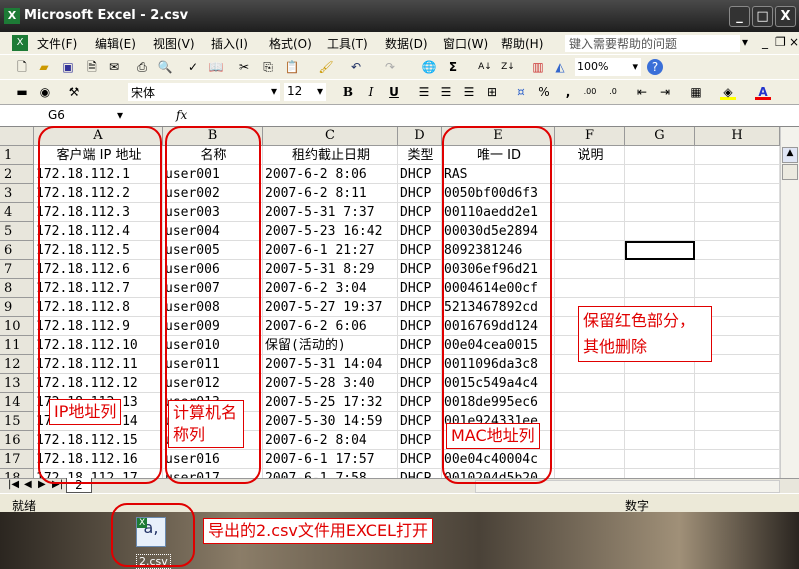 The width and height of the screenshot is (799, 569). I want to click on help-search-input: 键入需要帮助的问题, so click(652, 43).